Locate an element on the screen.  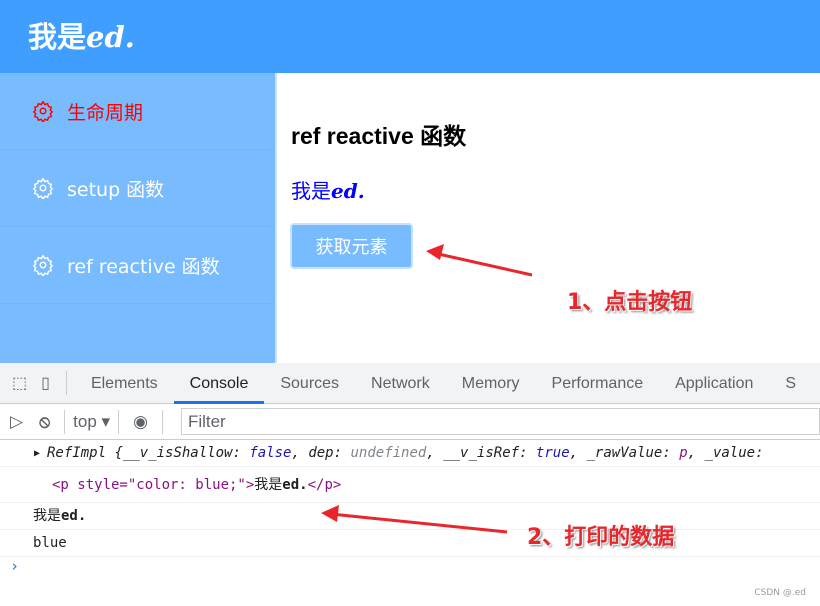
watermark: CSDN @.ed is located at coordinates (780, 593).